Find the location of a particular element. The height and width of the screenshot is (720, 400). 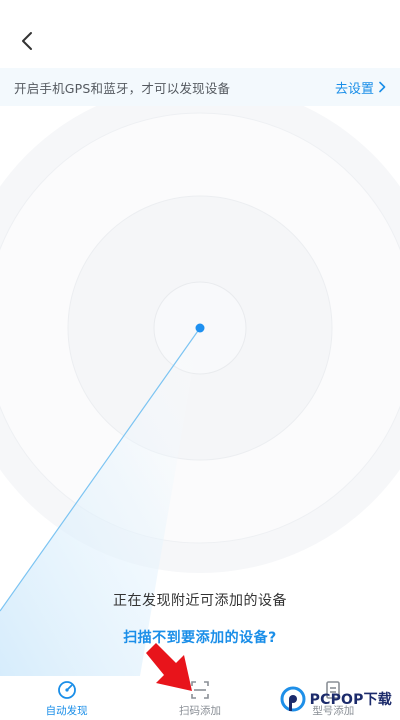

chevron-left-icon is located at coordinates (27, 41).